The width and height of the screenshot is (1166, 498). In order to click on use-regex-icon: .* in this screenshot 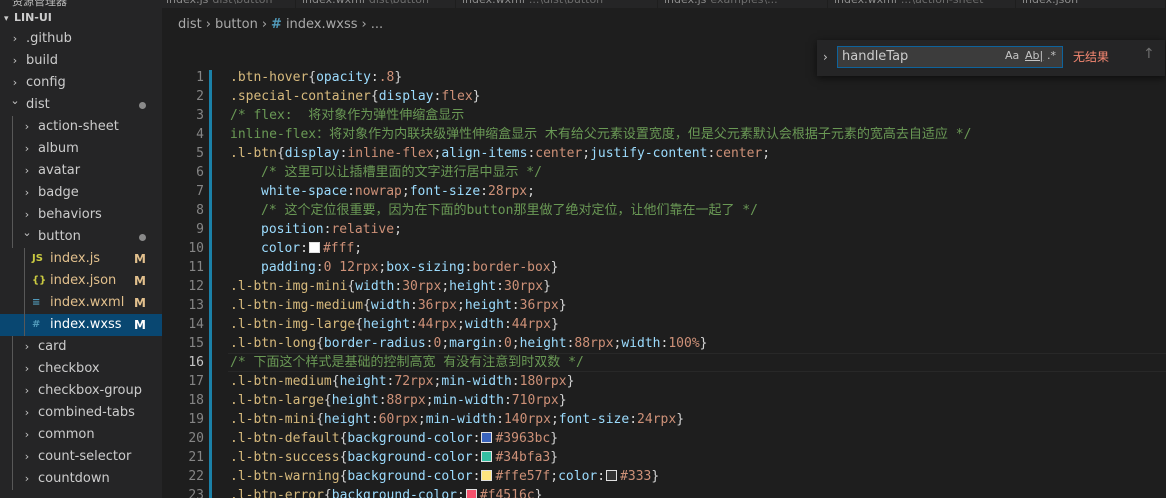, I will do `click(1051, 55)`.